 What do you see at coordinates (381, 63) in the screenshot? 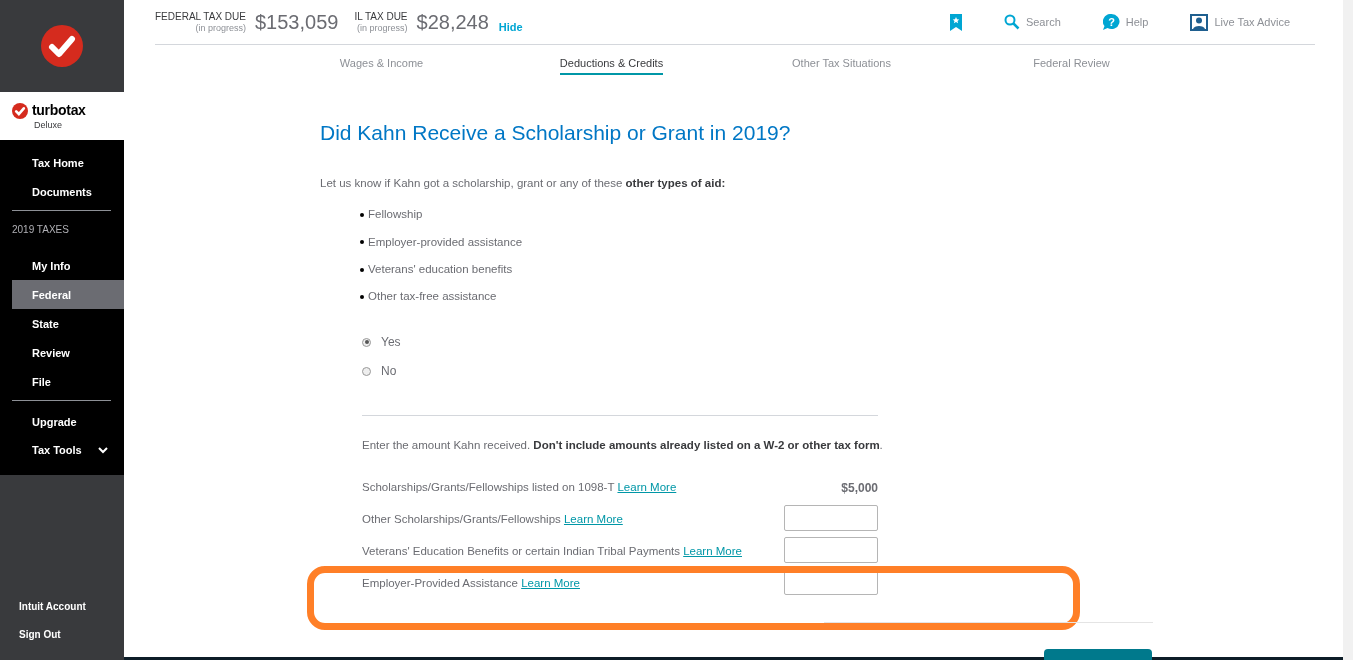
I see `tab: Wages & Income` at bounding box center [381, 63].